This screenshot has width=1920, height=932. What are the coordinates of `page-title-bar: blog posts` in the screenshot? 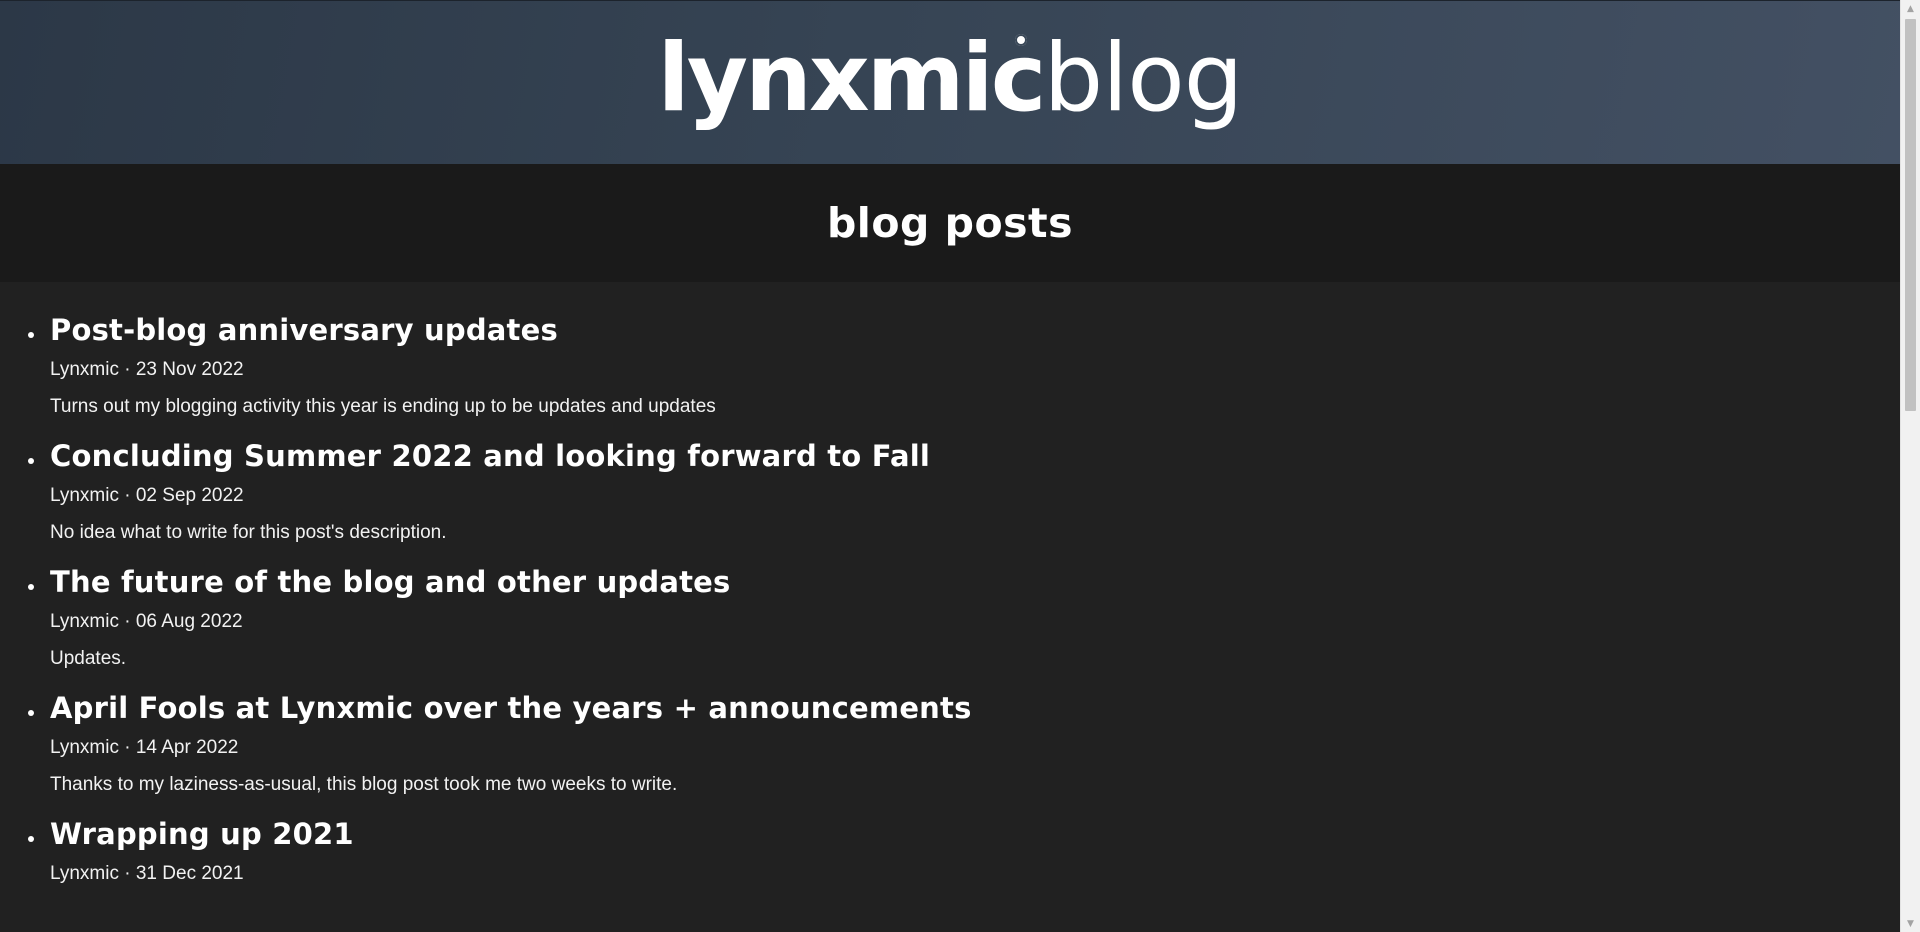 It's located at (950, 223).